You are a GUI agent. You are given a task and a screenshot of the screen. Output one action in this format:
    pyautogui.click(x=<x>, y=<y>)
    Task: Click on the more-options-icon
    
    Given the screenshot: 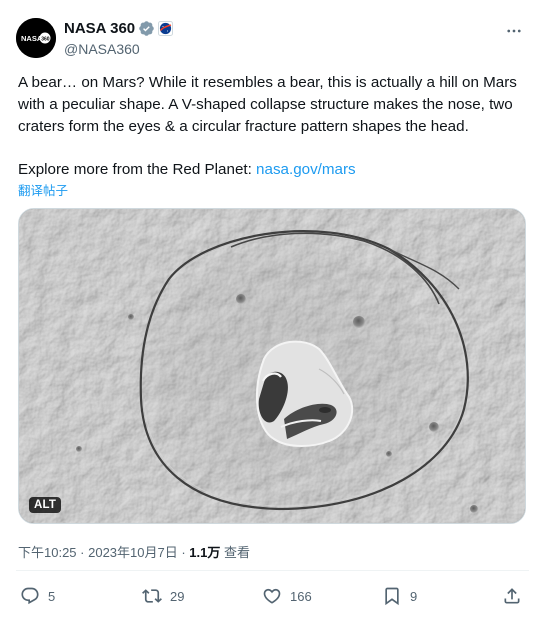 What is the action you would take?
    pyautogui.click(x=514, y=31)
    